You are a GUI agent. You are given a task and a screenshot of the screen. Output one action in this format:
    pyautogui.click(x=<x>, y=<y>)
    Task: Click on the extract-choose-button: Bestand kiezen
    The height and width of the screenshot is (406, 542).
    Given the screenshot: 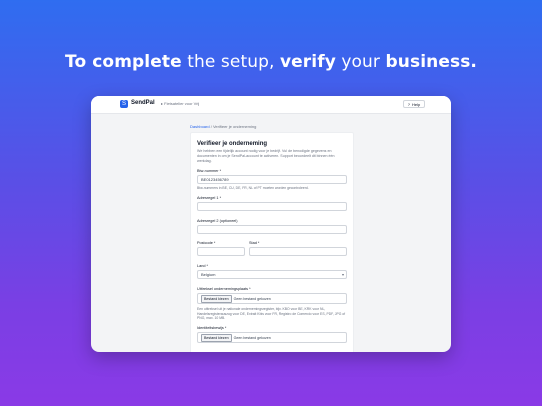 What is the action you would take?
    pyautogui.click(x=216, y=299)
    